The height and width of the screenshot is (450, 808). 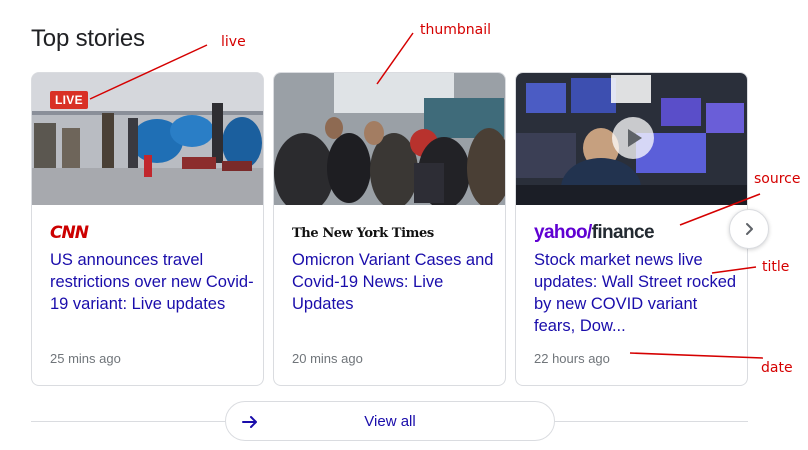 What do you see at coordinates (572, 358) in the screenshot?
I see `story-date: 22 hours ago` at bounding box center [572, 358].